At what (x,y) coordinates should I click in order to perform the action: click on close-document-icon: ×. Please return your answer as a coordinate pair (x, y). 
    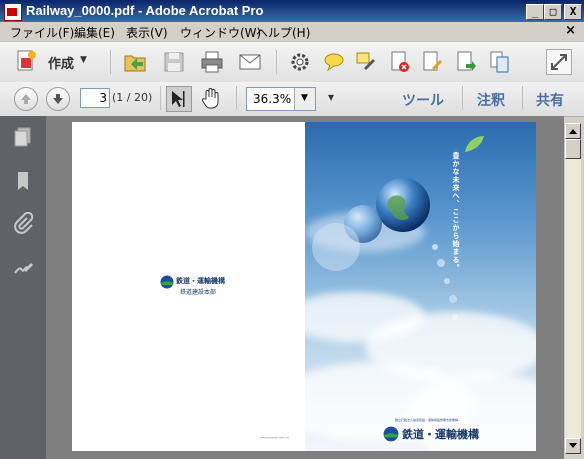
    Looking at the image, I should click on (570, 30).